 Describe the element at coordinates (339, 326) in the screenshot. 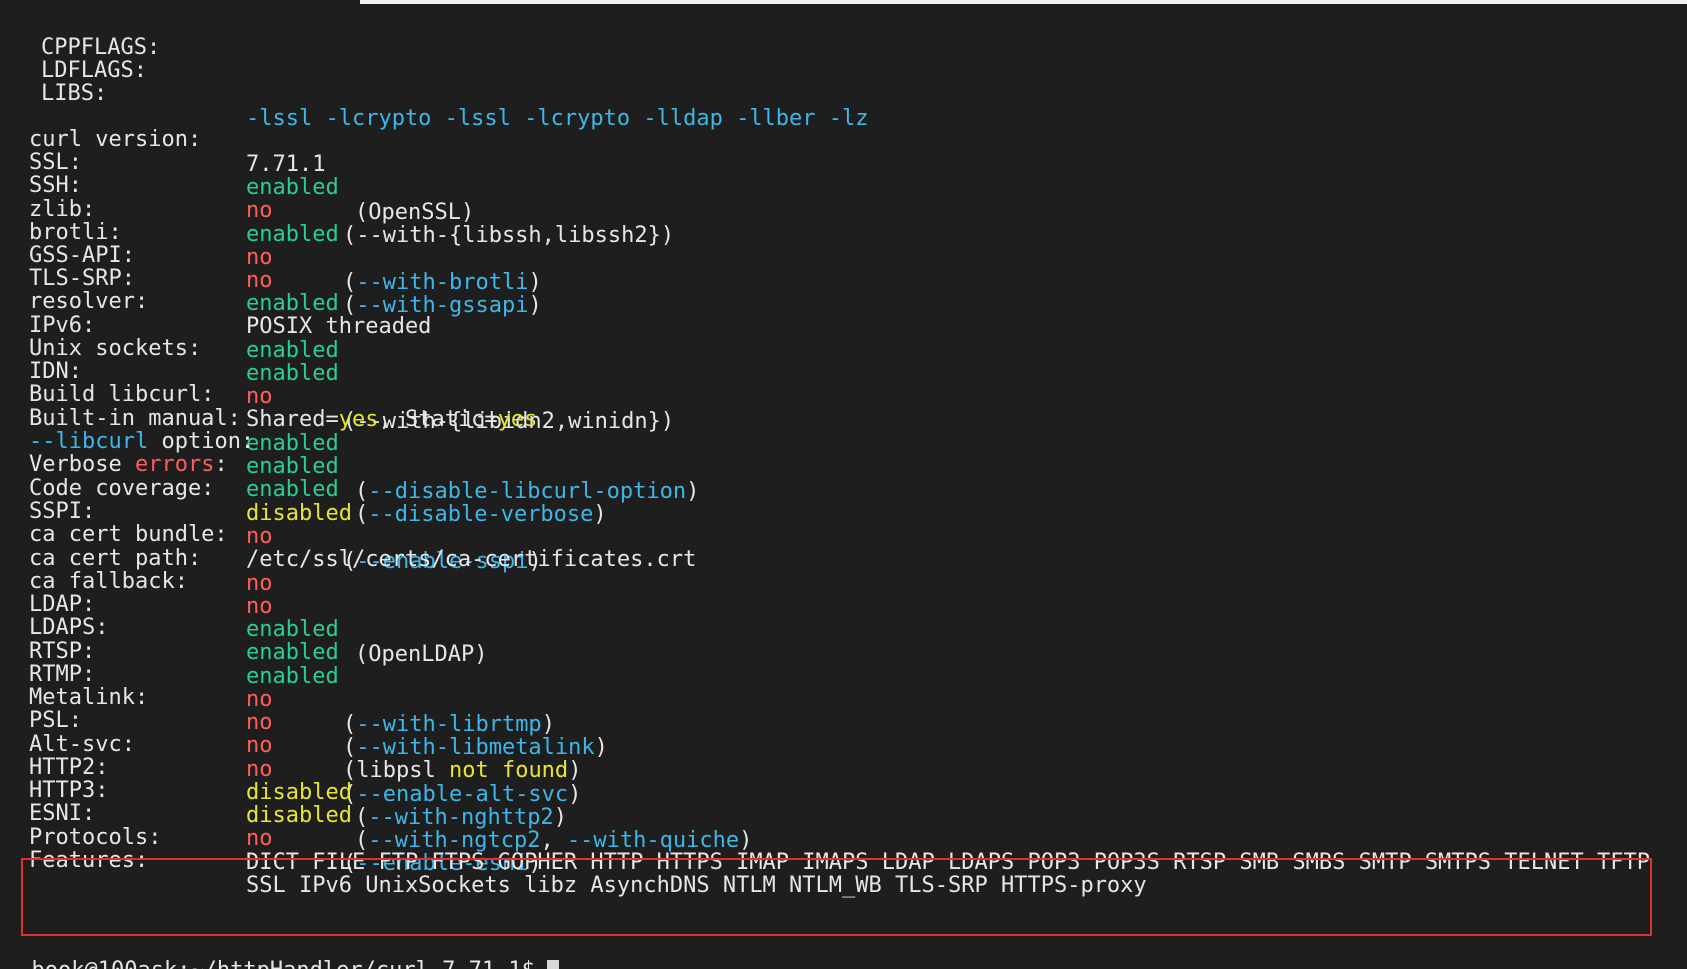

I see `resolver-value: POSIX threaded` at that location.